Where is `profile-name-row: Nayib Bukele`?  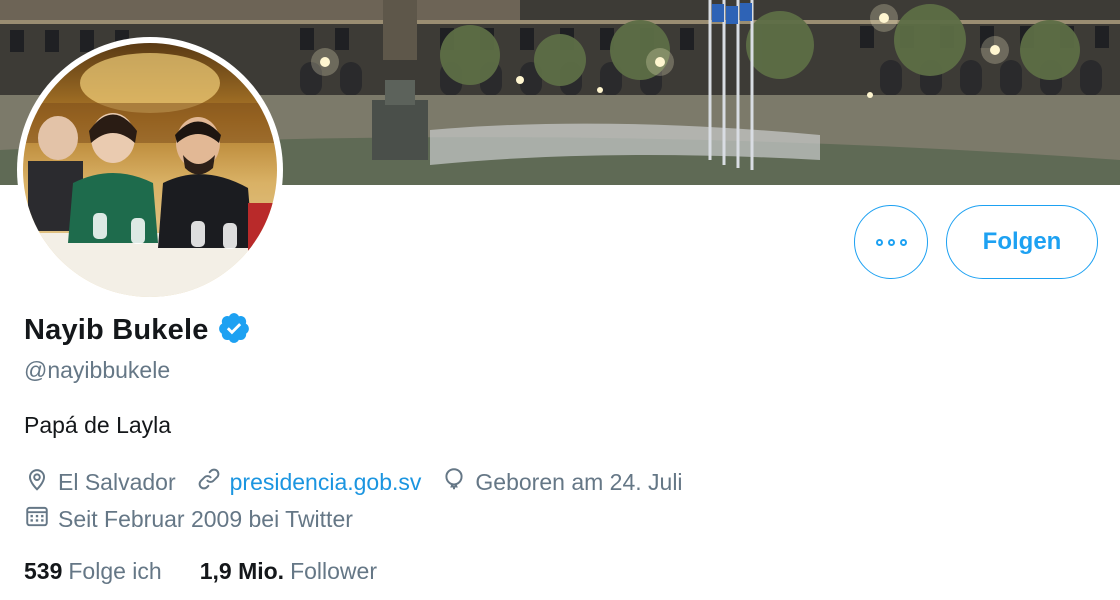
profile-name-row: Nayib Bukele is located at coordinates (137, 330).